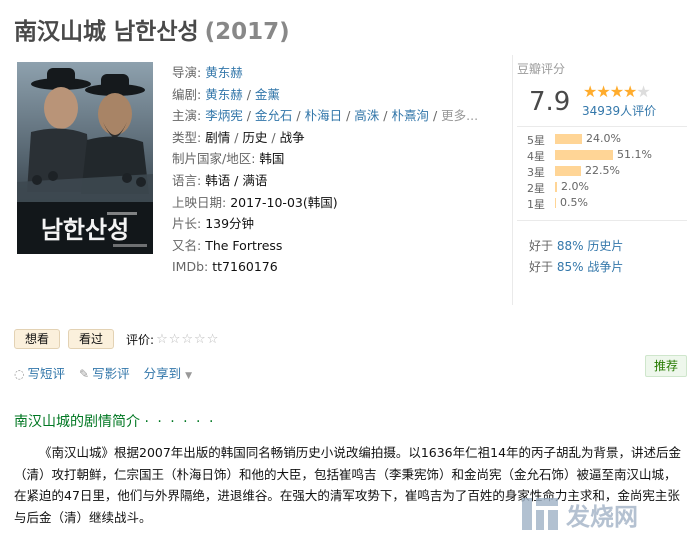  I want to click on imdb-value: tt7160176, so click(245, 267).